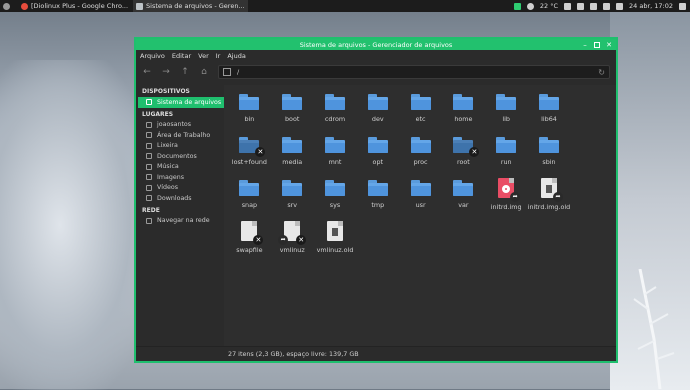  Describe the element at coordinates (181, 56) in the screenshot. I see `menu-edit: Editar` at that location.